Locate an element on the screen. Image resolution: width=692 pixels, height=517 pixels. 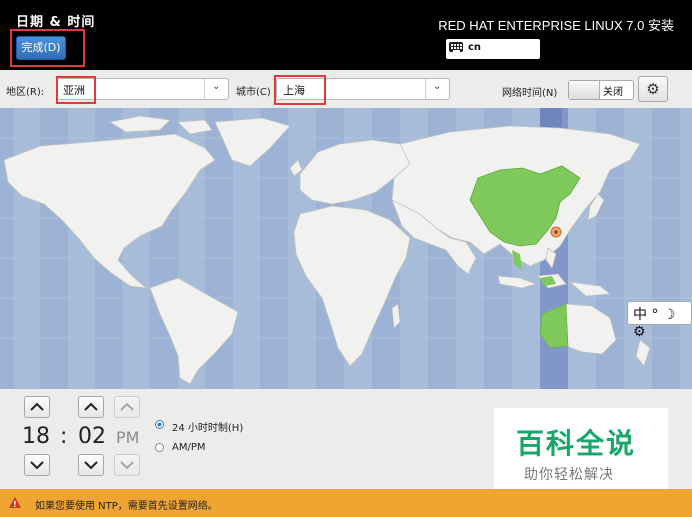
warning-bar: ! 如果您要使用 NTP，需要首先设置网络。 is located at coordinates (346, 503).